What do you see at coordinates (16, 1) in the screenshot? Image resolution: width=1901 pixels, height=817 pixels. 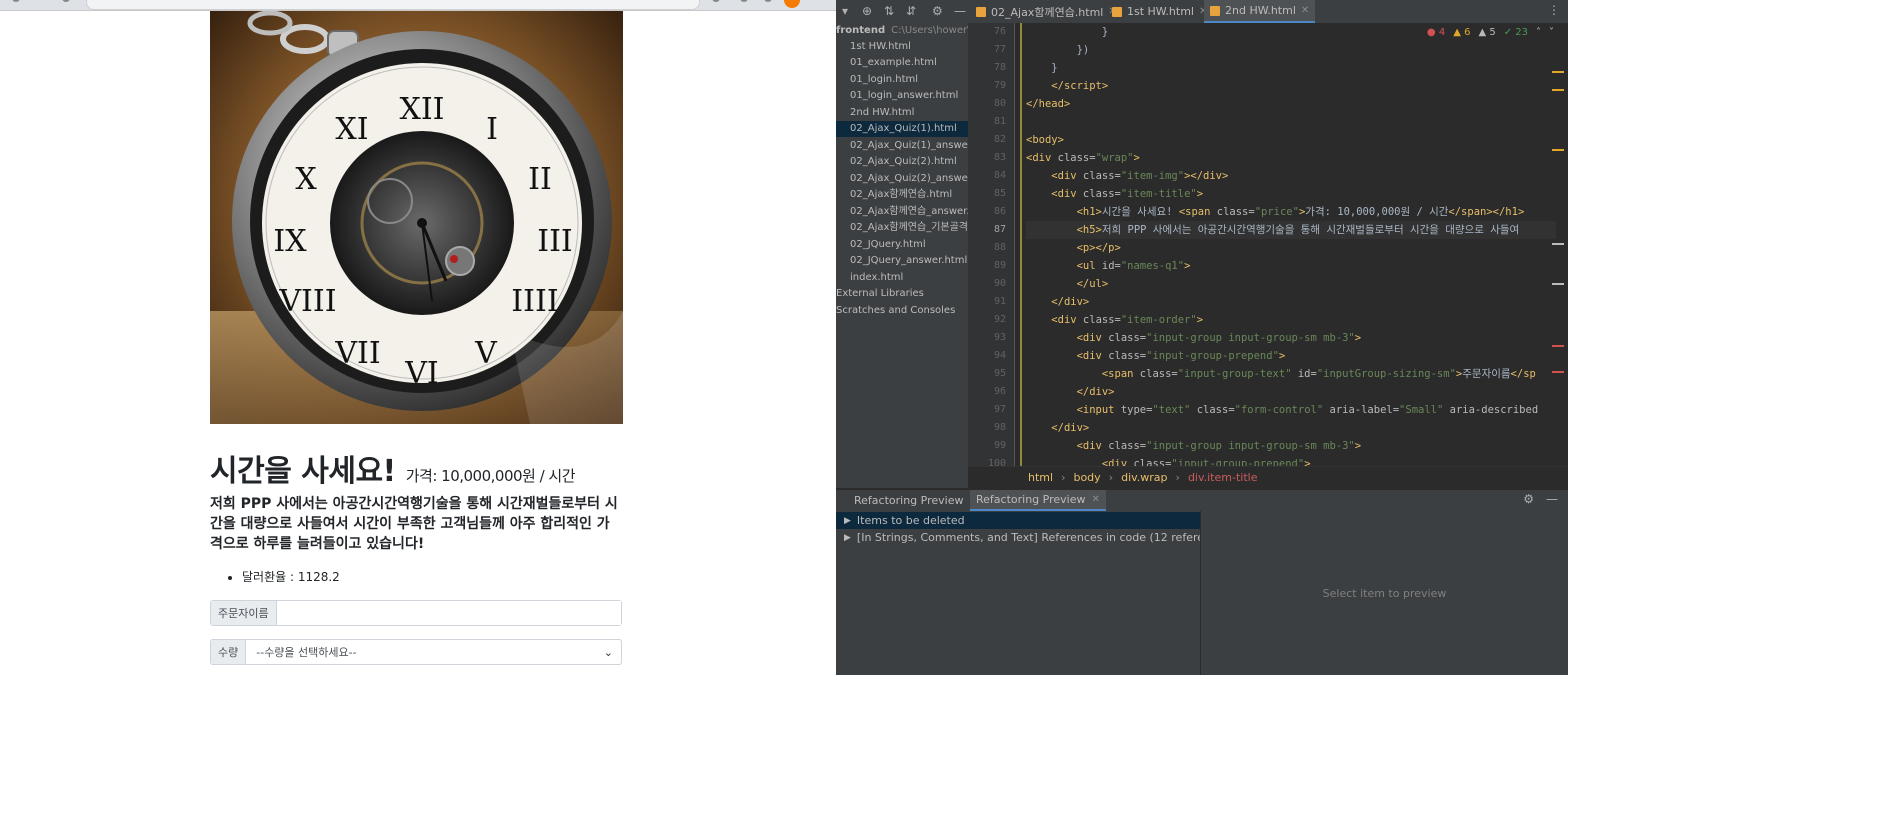 I see `back-icon` at bounding box center [16, 1].